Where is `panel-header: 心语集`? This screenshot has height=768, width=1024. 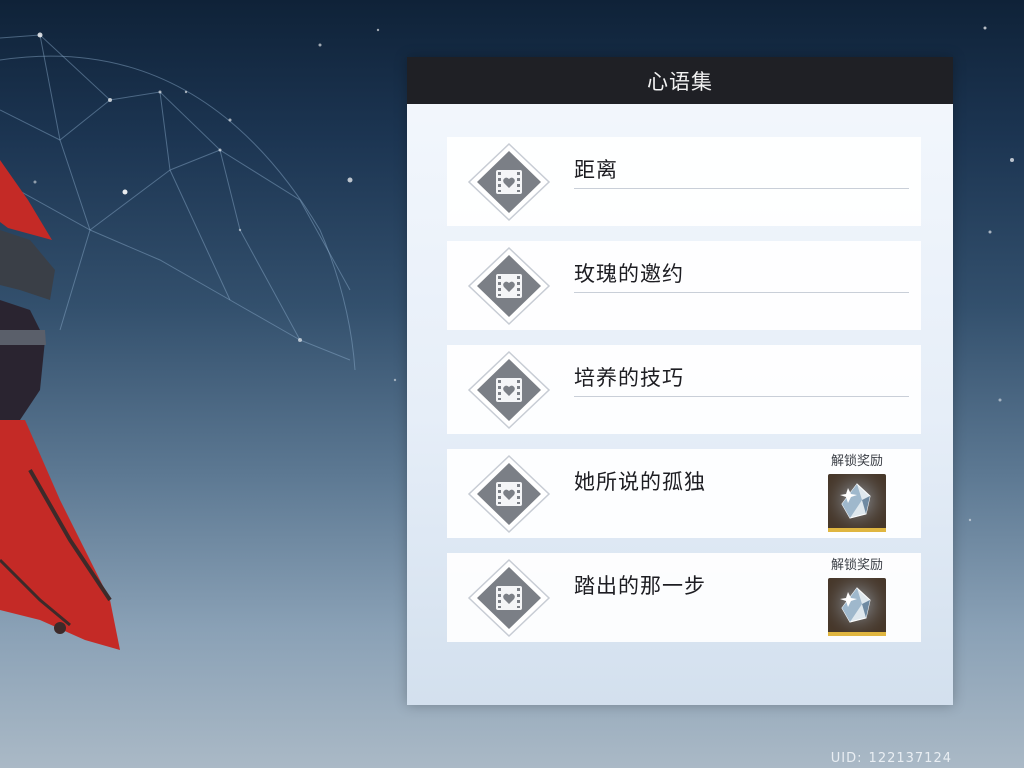
panel-header: 心语集 is located at coordinates (680, 80).